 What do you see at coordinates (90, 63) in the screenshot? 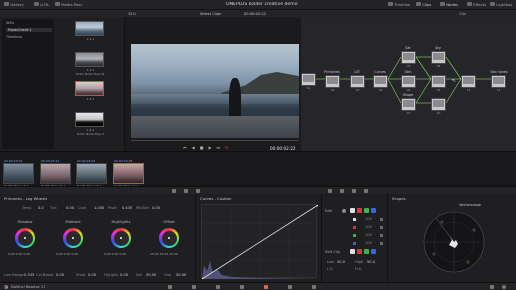
I see `still-thumb-2: 1.2.1 Exter Node Tree 01` at bounding box center [90, 63].